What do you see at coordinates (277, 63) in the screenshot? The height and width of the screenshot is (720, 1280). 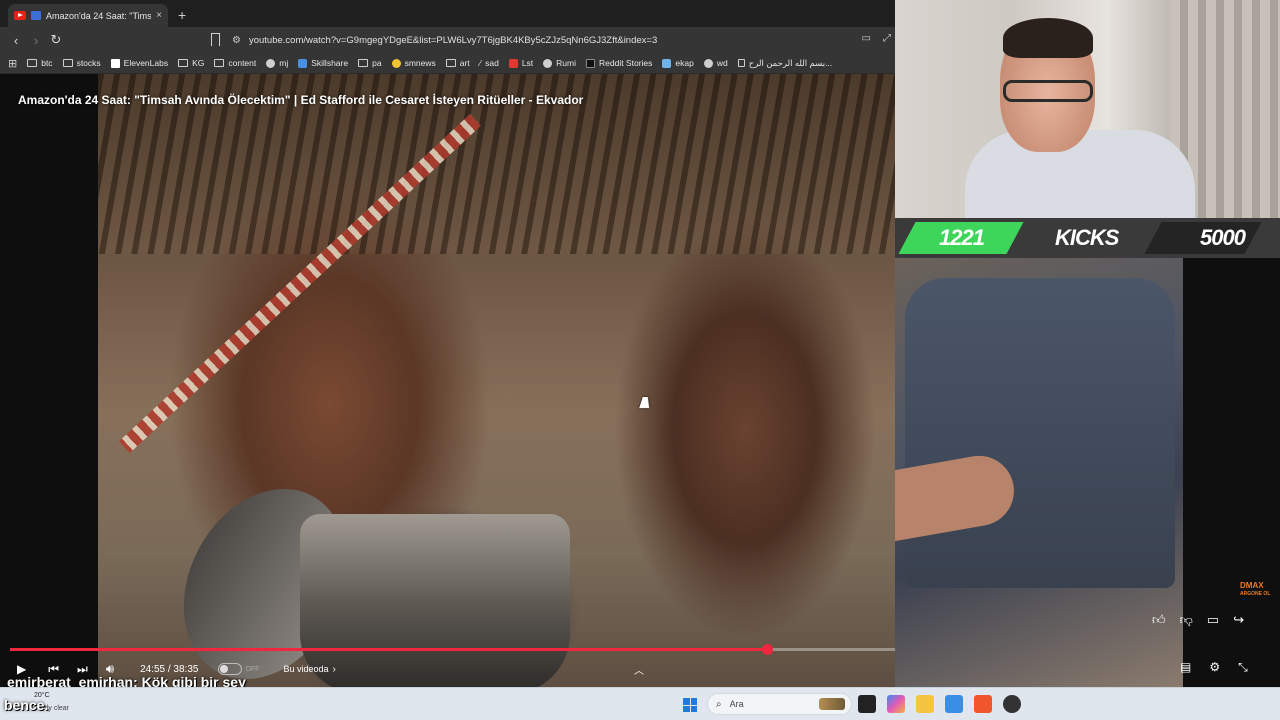 I see `bookmark-mj: mj` at bounding box center [277, 63].